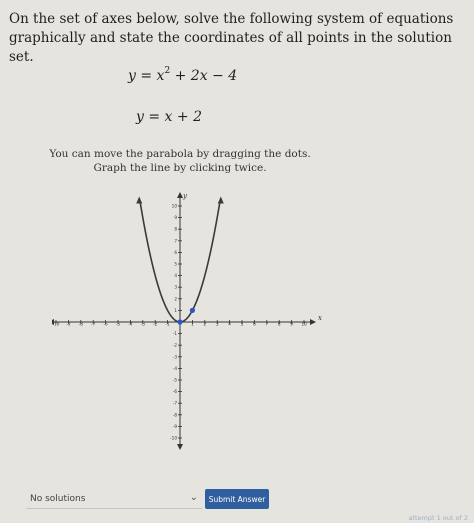  What do you see at coordinates (169, 117) in the screenshot?
I see `equation-2: y = x + 2` at bounding box center [169, 117].